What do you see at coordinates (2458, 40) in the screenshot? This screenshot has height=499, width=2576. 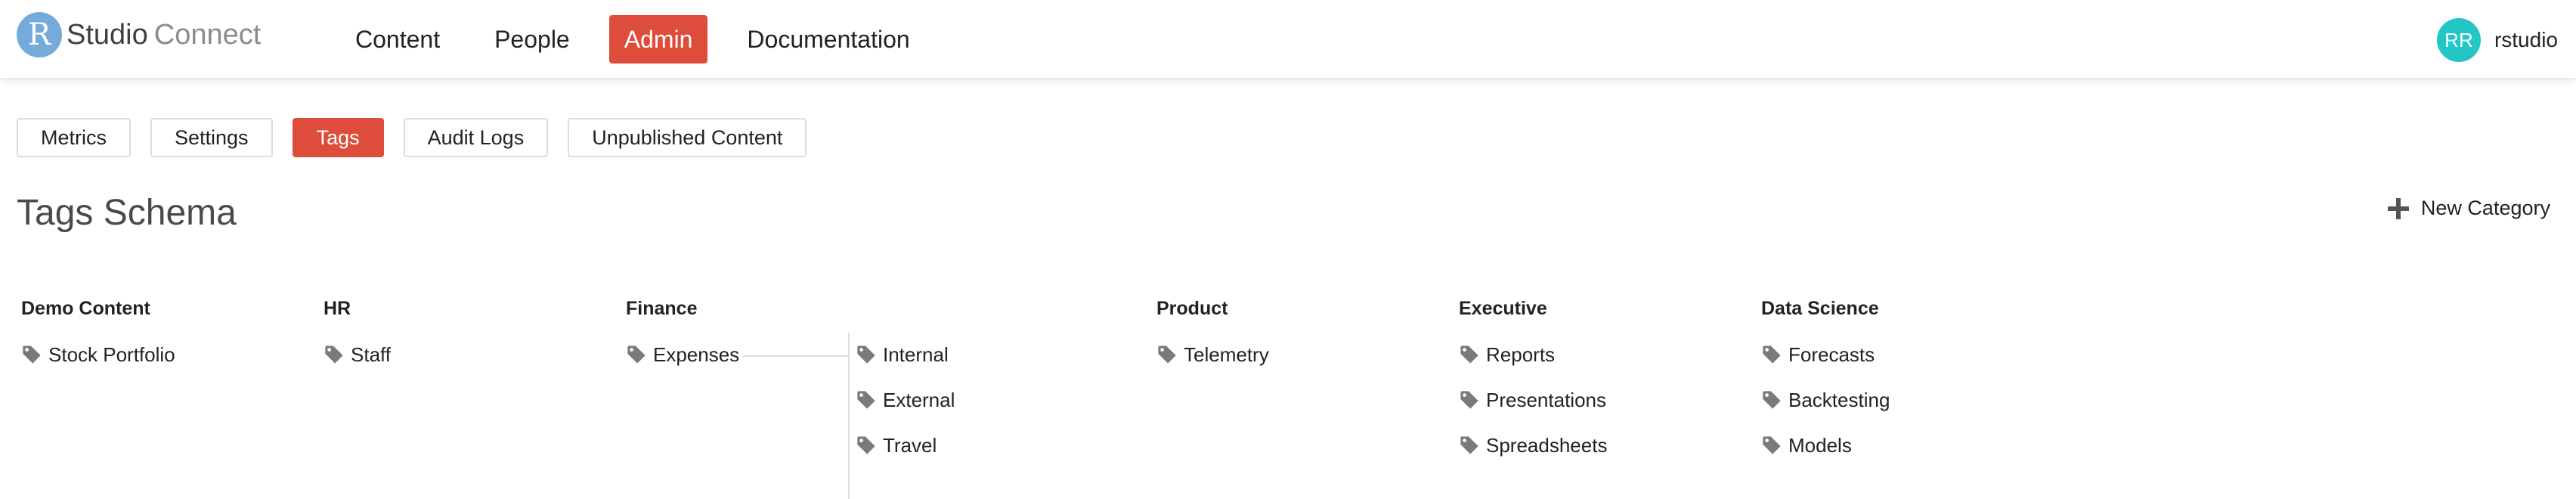 I see `avatar: RR` at bounding box center [2458, 40].